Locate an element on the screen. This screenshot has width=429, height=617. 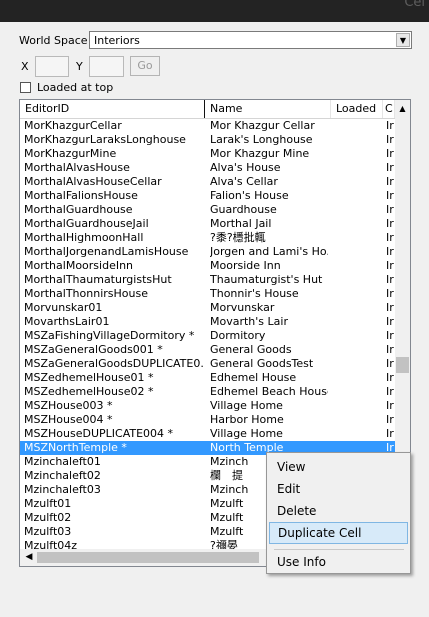
table-row: MorKhazgurMine Mor Khazgur Mine Ir is located at coordinates (207, 154).